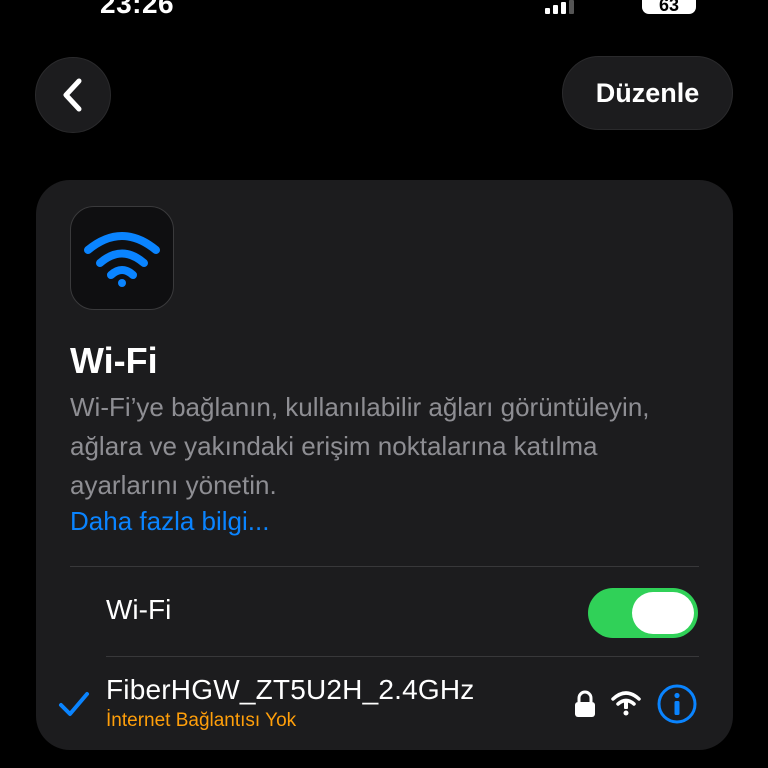 This screenshot has width=768, height=768. I want to click on battery-level: 63, so click(669, 7).